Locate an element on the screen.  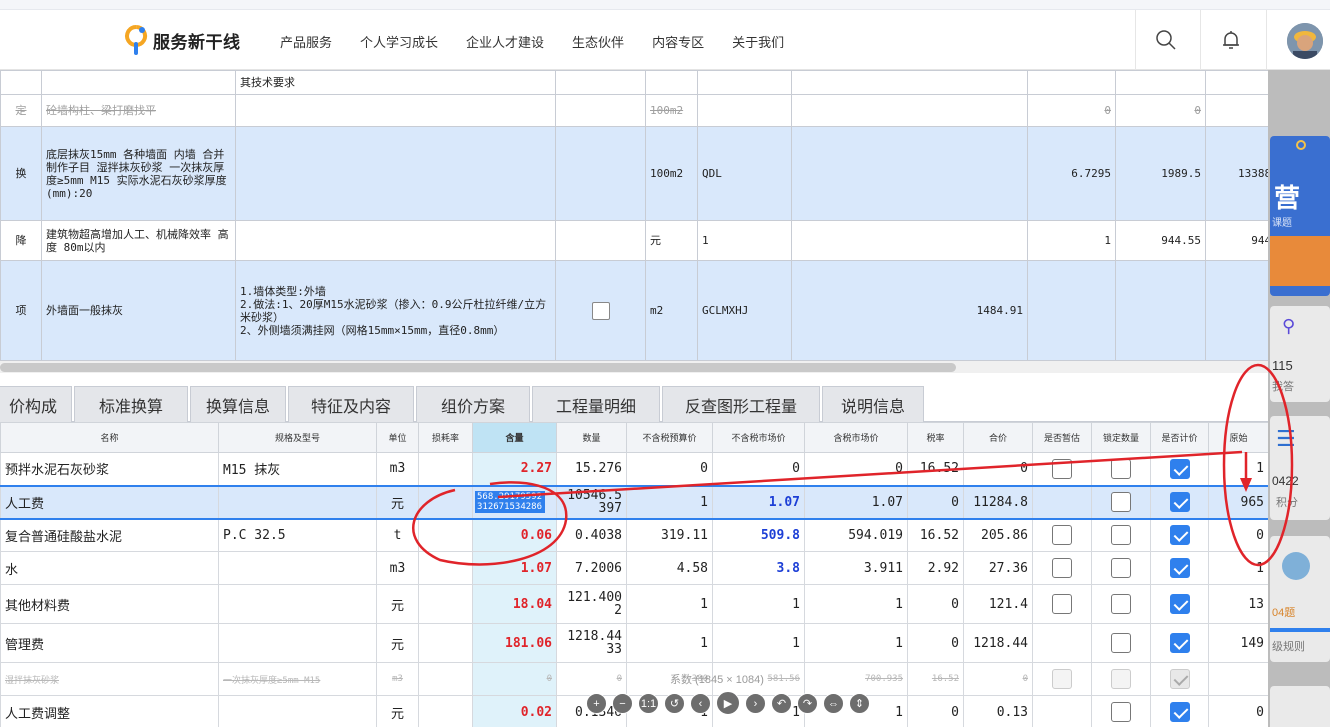
column-header: 锁定数量 is located at coordinates (1121, 437).